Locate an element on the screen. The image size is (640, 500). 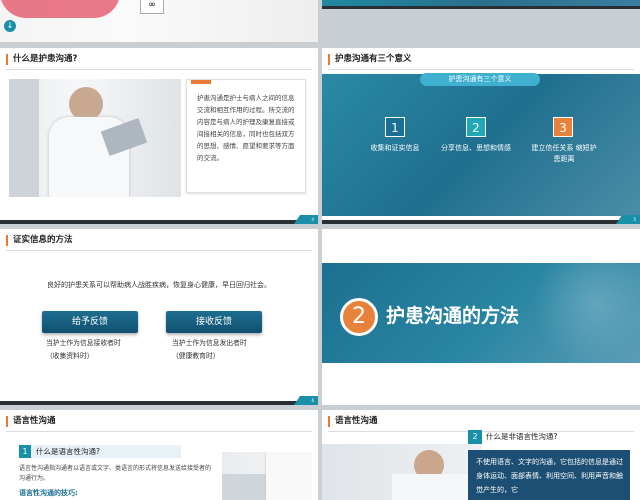
doctor-photo is located at coordinates (402, 472).